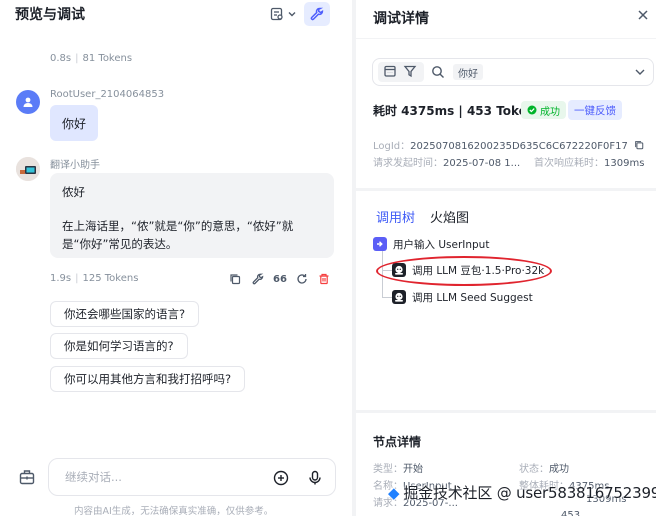 The width and height of the screenshot is (656, 516). I want to click on search-button, so click(438, 72).